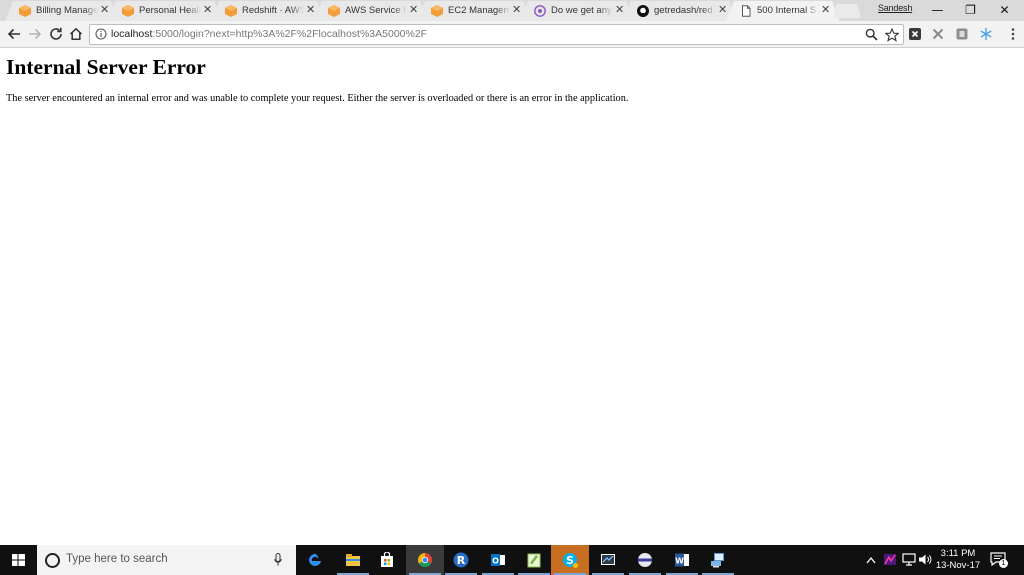 This screenshot has width=1024, height=575. I want to click on chevron-up-icon, so click(871, 560).